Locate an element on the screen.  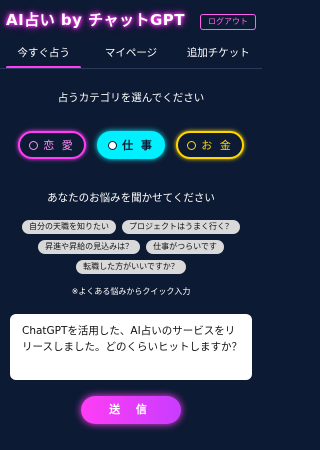
category-love-button: 恋 愛 is located at coordinates (52, 145).